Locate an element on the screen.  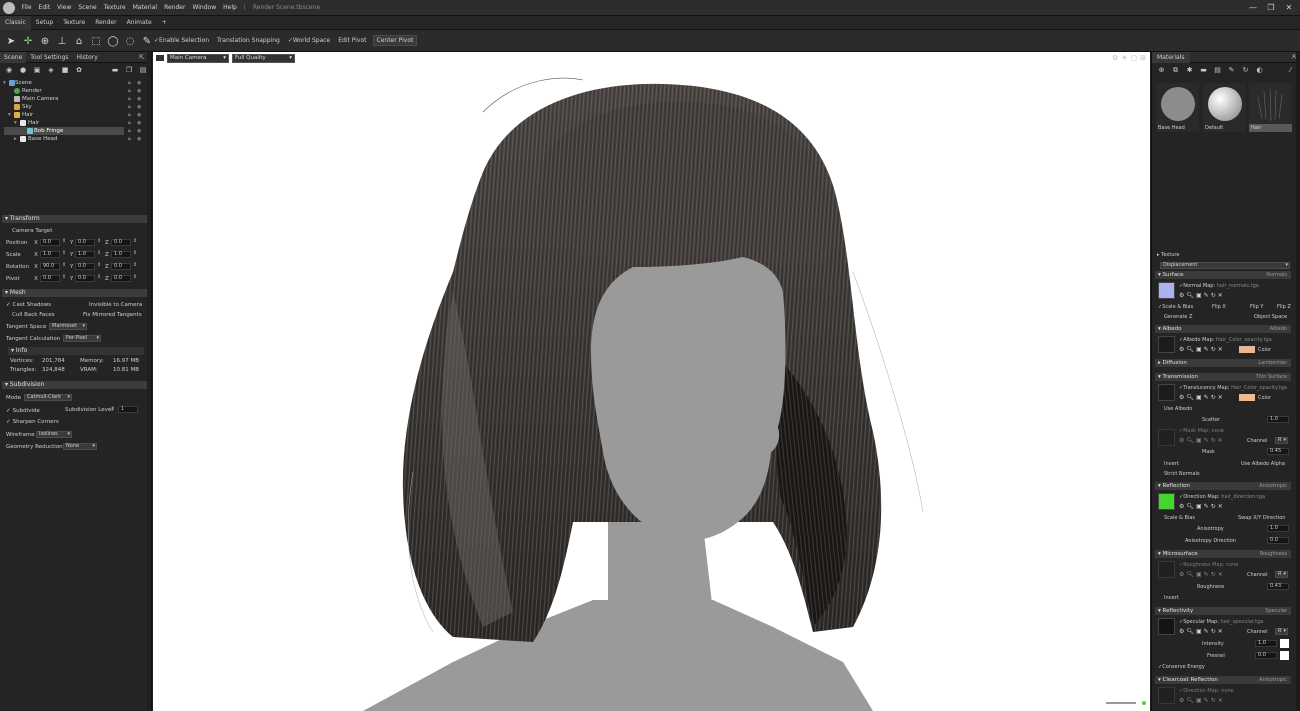
scale-z-field: 1.0 is located at coordinates (121, 254).